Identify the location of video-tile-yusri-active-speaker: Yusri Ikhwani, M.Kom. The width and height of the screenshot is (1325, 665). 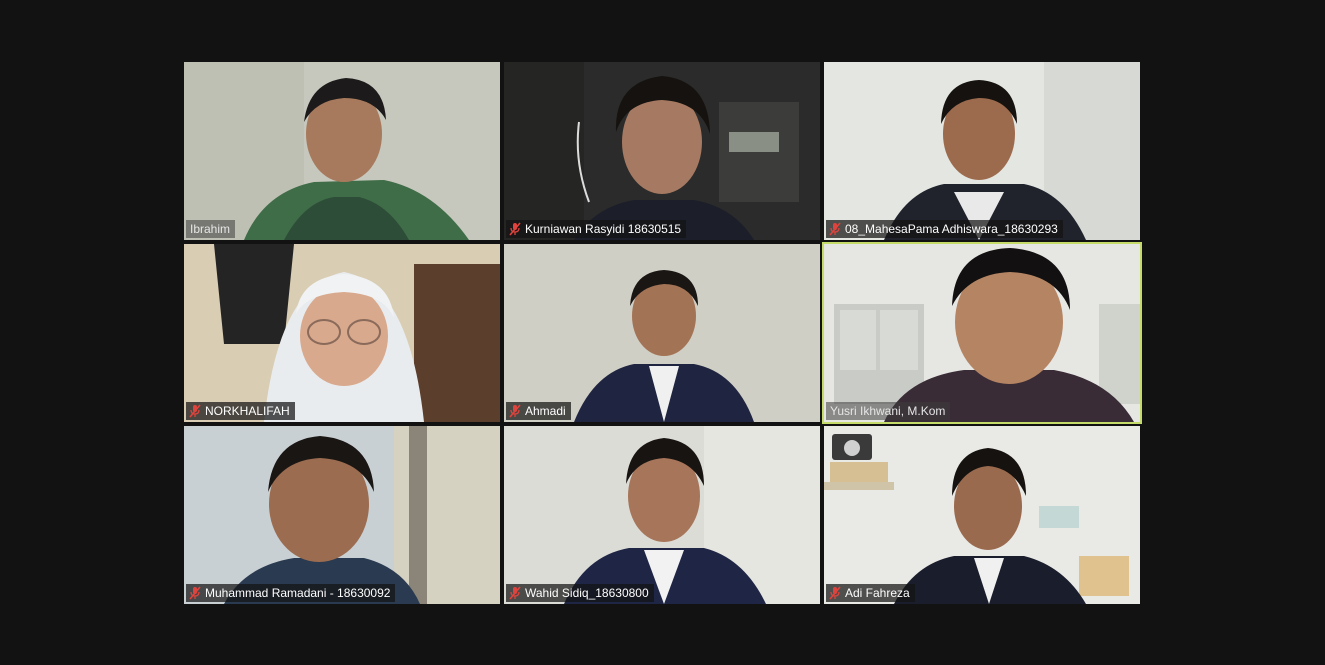
(982, 333).